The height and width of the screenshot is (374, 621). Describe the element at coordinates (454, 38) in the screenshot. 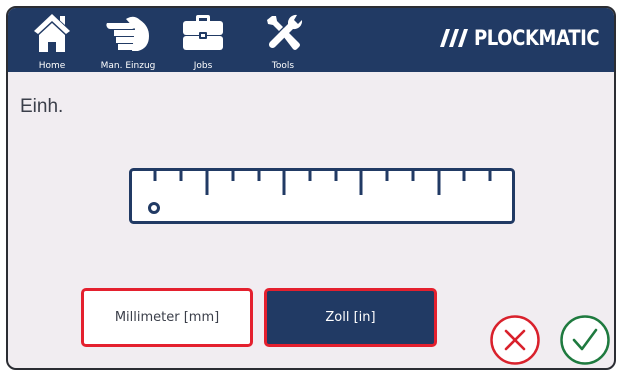

I see `logo-stripes-icon` at that location.